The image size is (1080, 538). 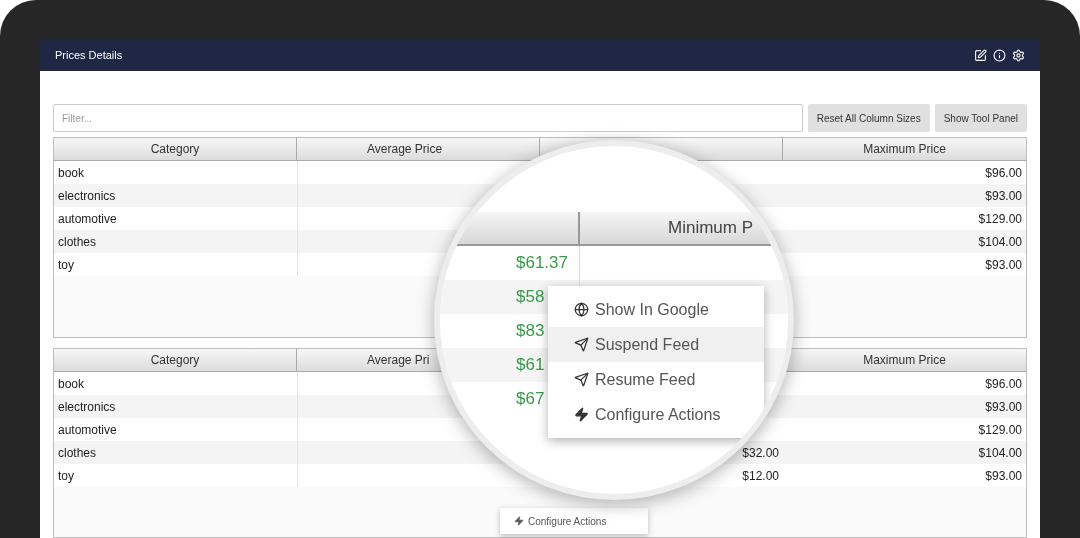 What do you see at coordinates (530, 365) in the screenshot?
I see `table-cell-text: $61` at bounding box center [530, 365].